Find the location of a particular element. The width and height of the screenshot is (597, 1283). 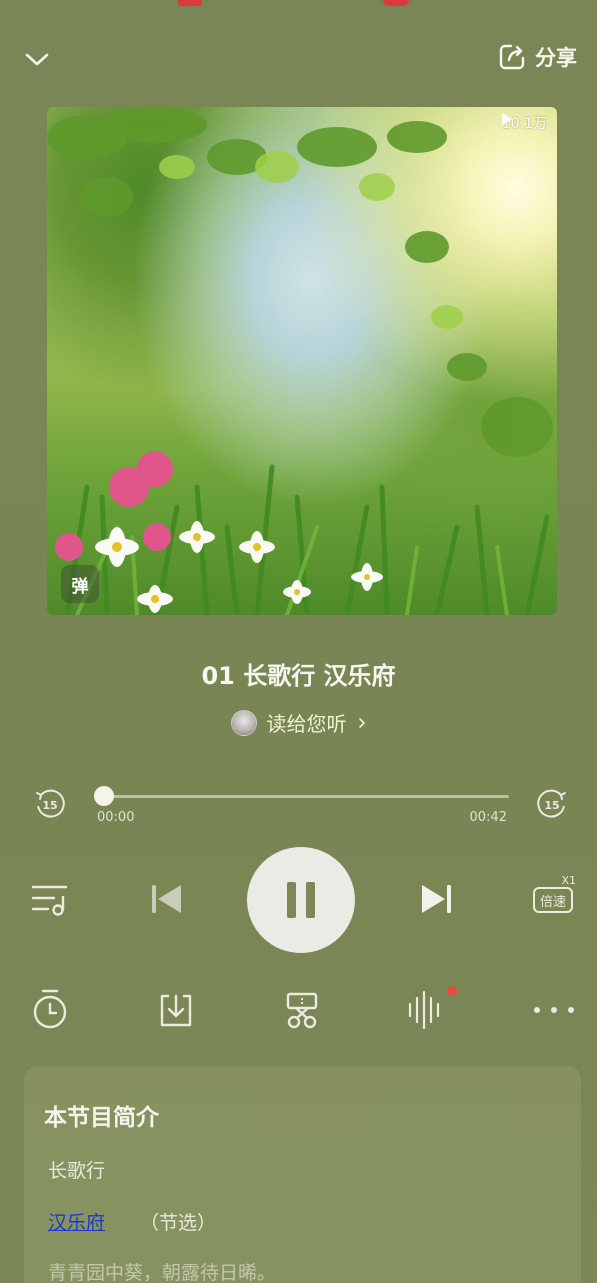

chevron-down-icon is located at coordinates (37, 59).